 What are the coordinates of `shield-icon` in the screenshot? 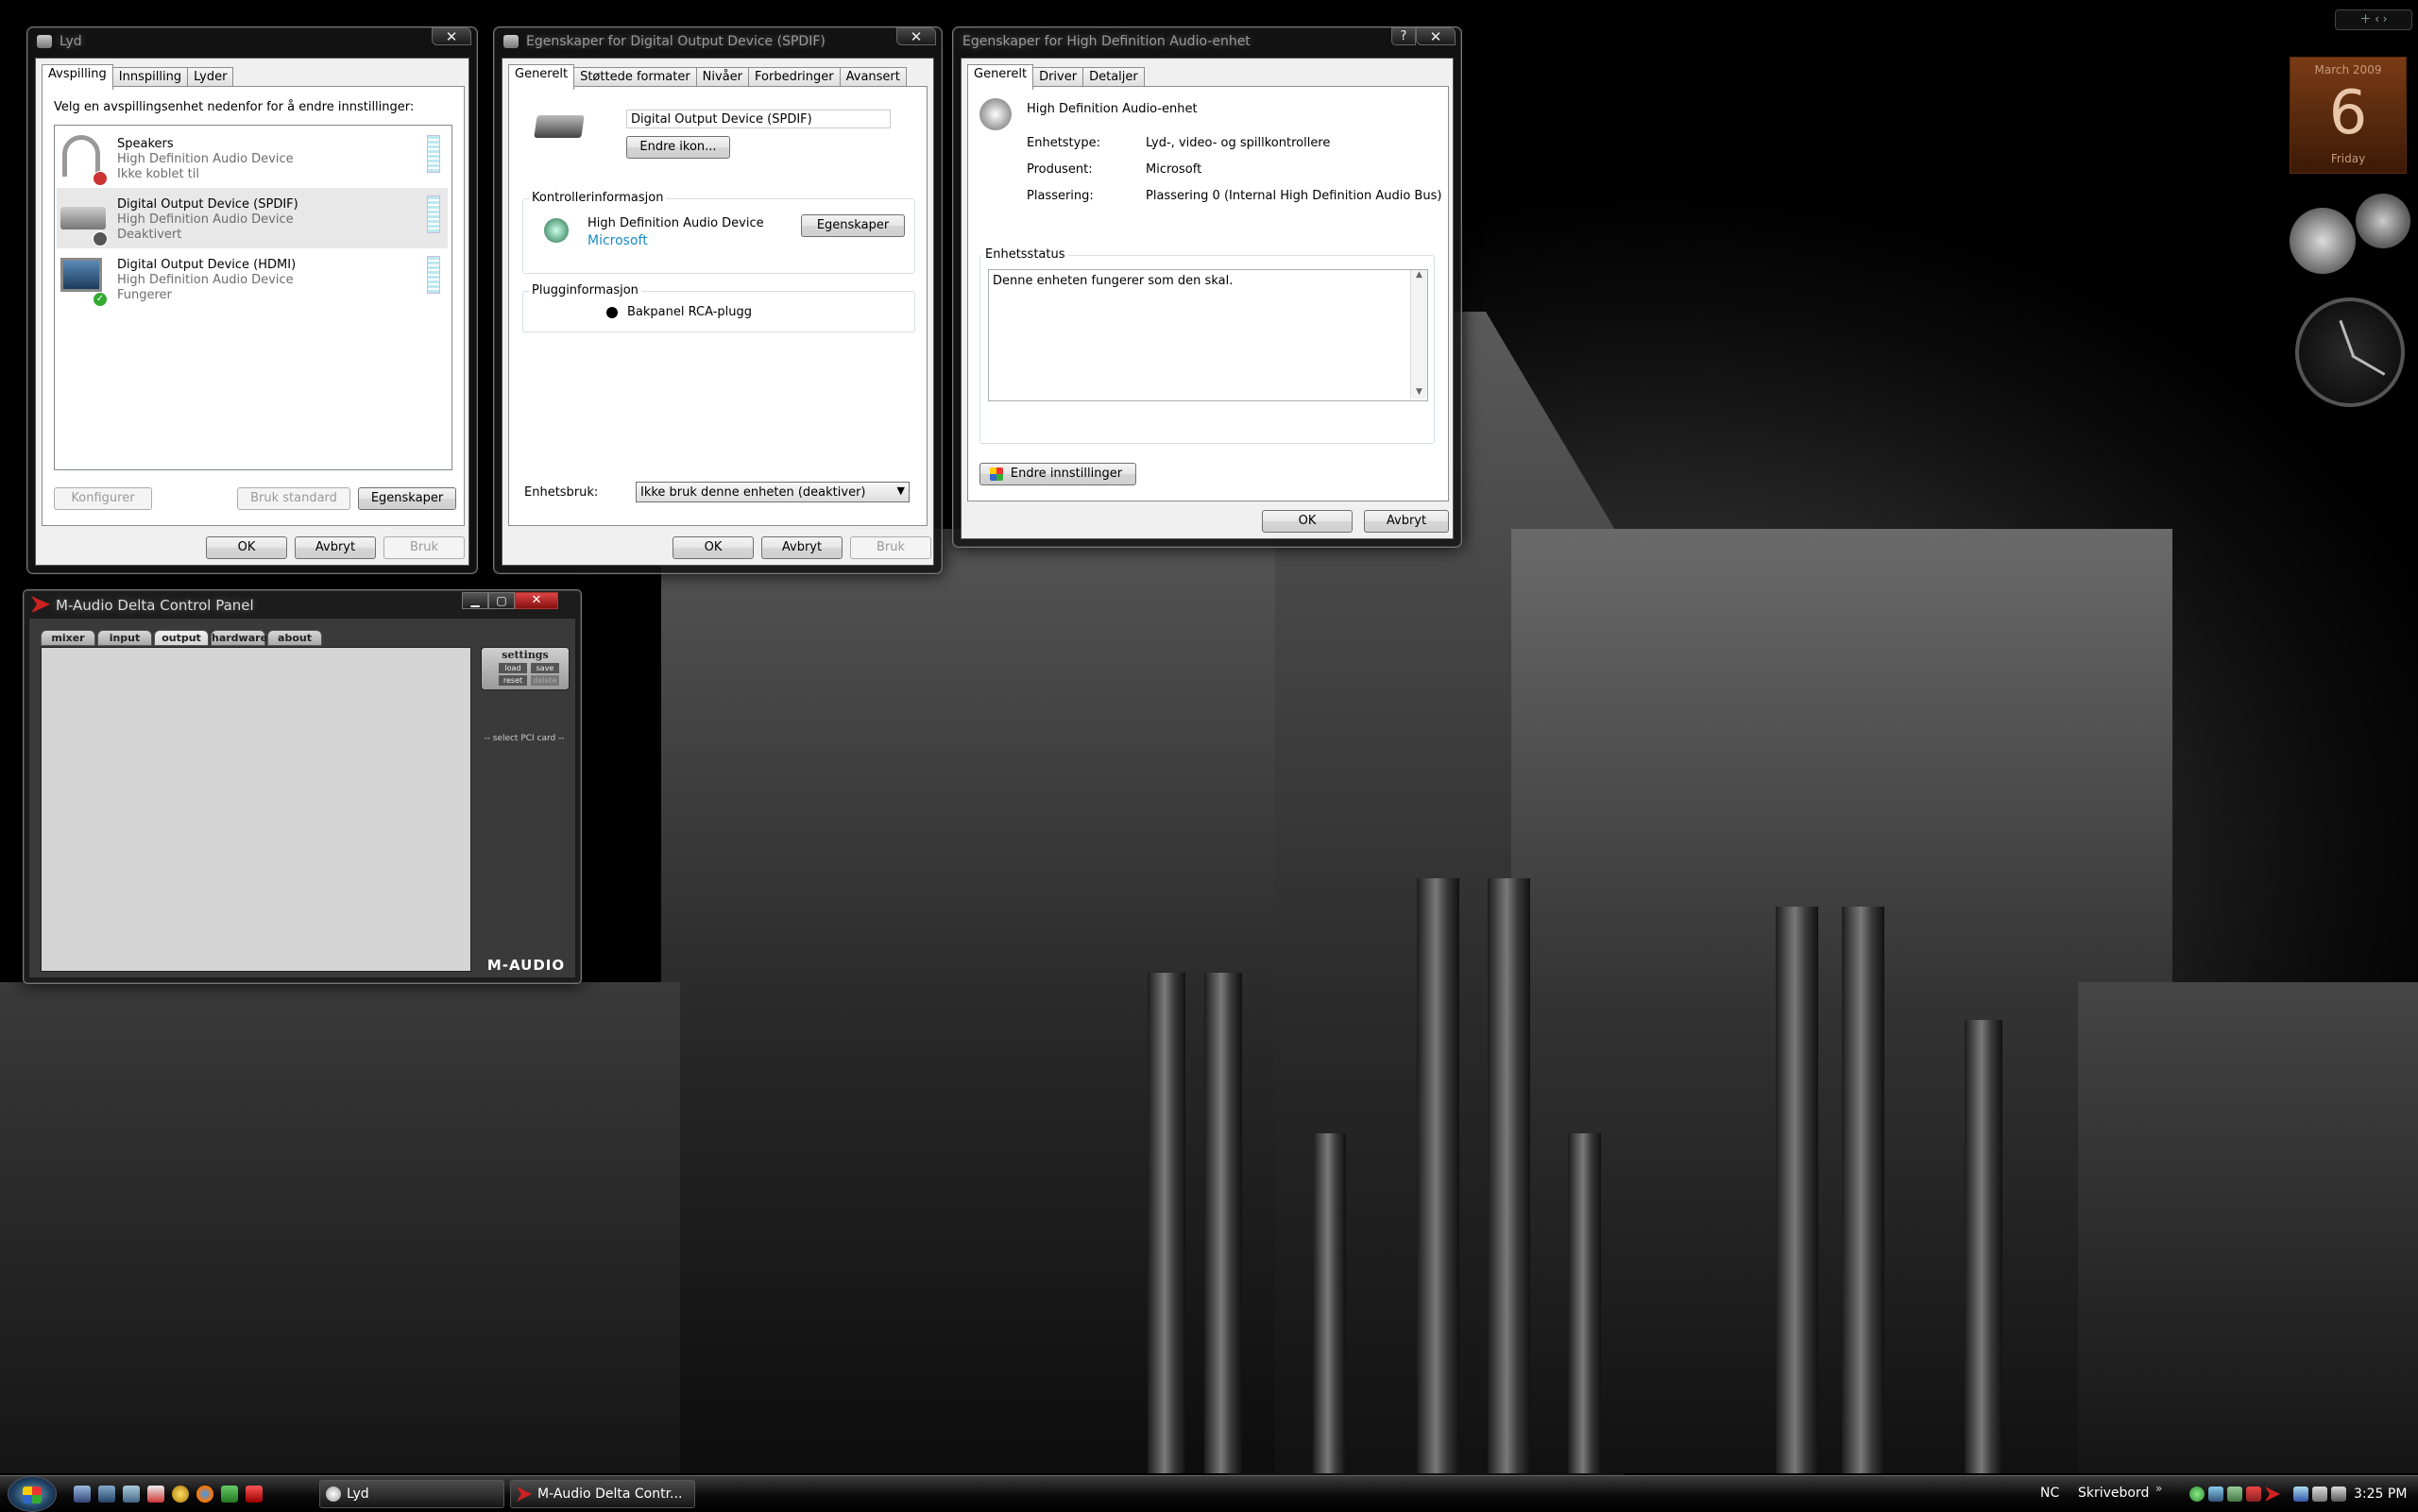 It's located at (997, 474).